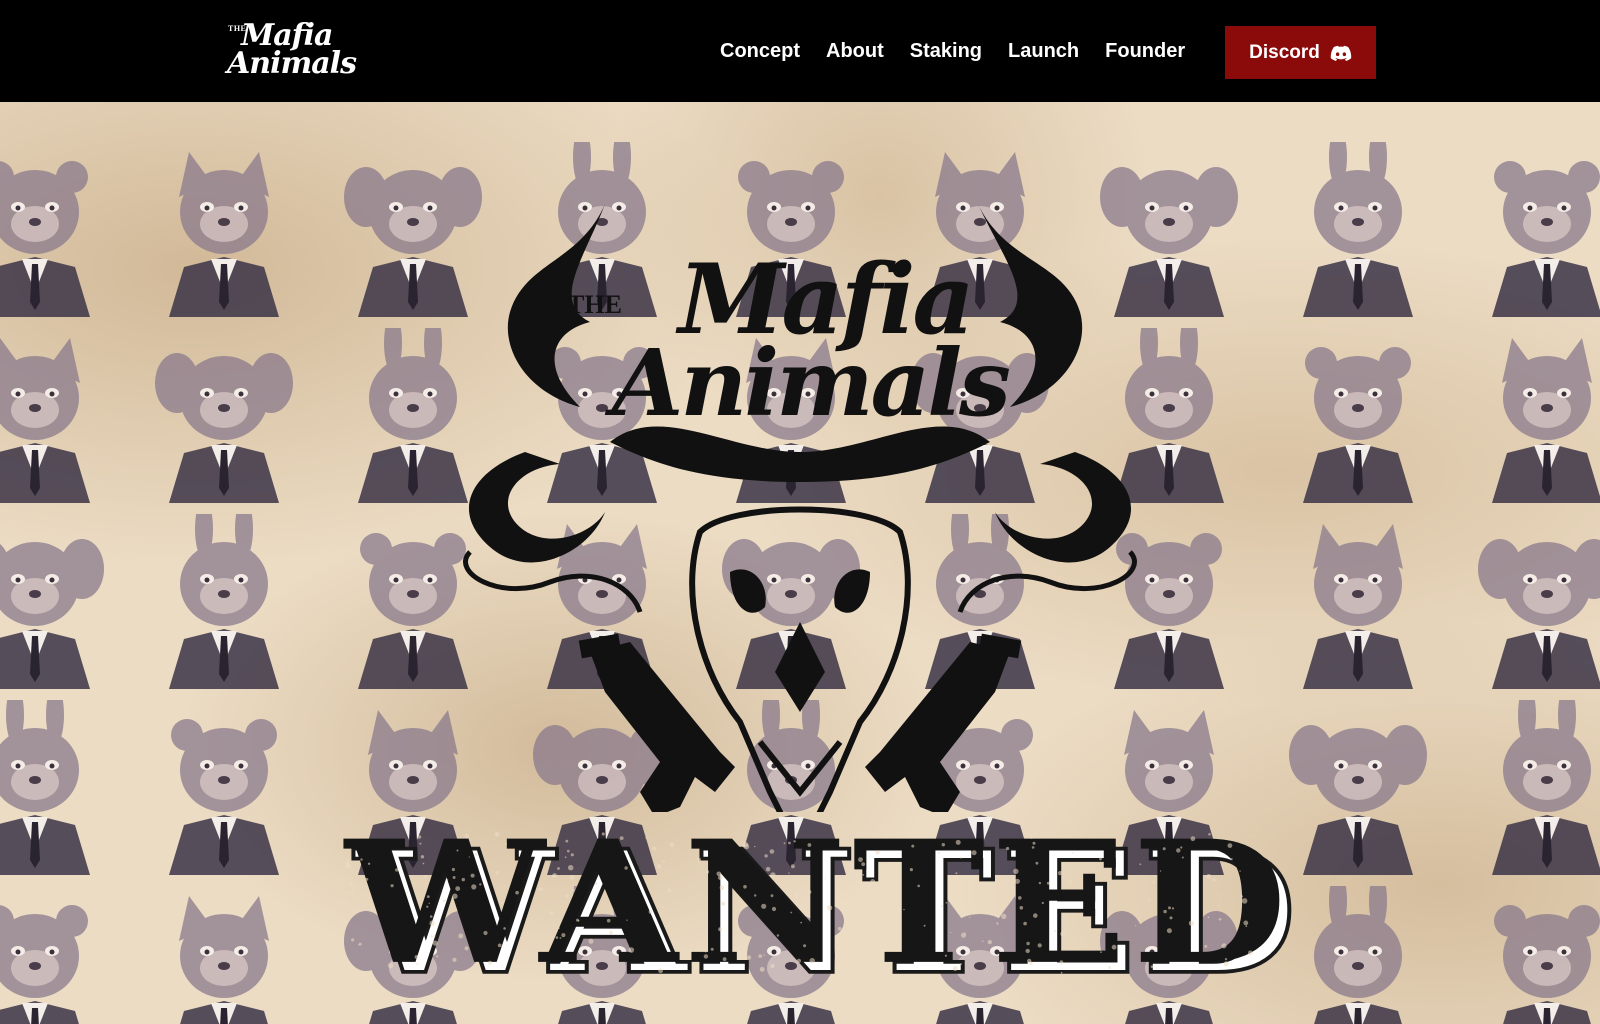  What do you see at coordinates (656, 725) in the screenshot?
I see `left-pistol-icon` at bounding box center [656, 725].